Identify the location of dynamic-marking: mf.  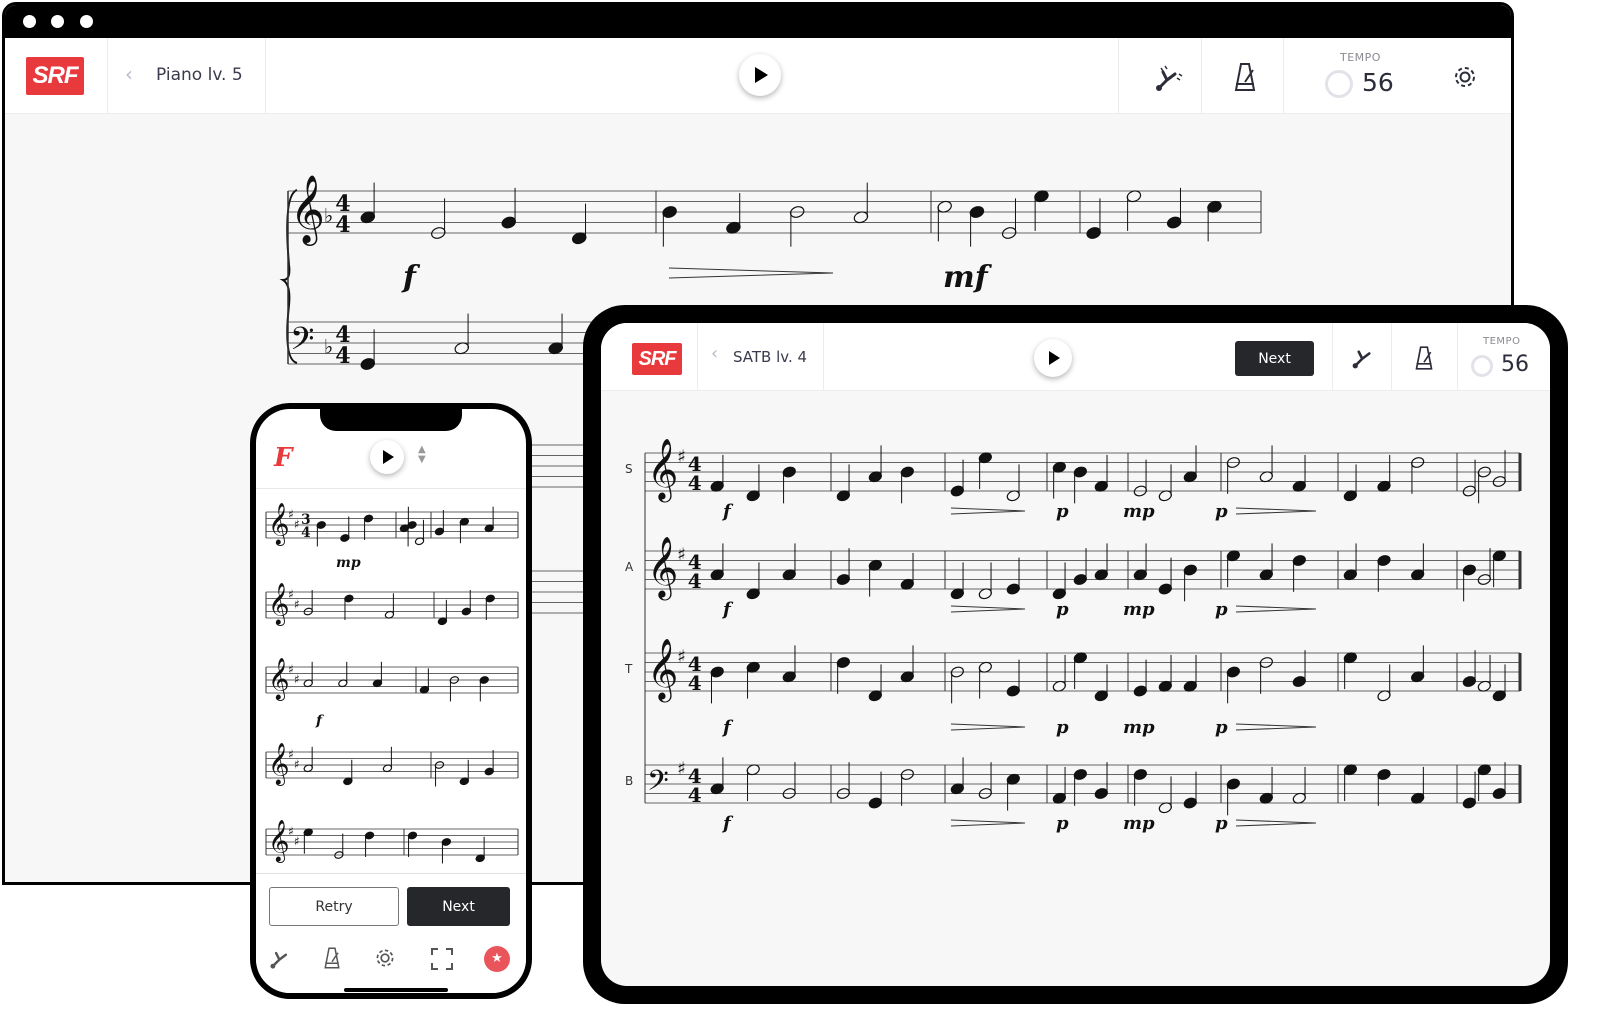
(968, 277).